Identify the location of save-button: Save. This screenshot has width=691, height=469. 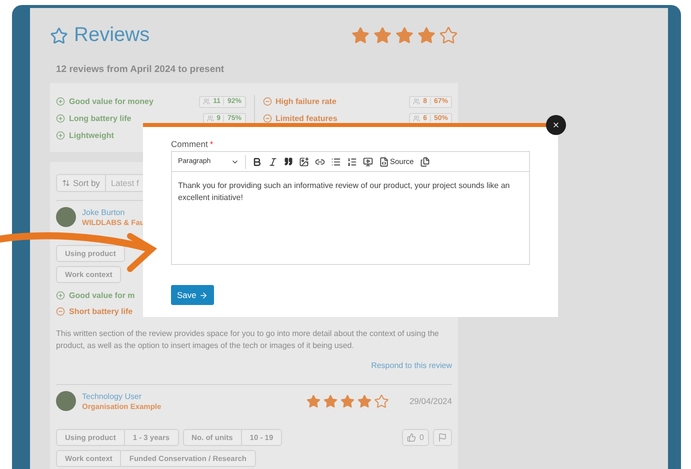
(192, 295).